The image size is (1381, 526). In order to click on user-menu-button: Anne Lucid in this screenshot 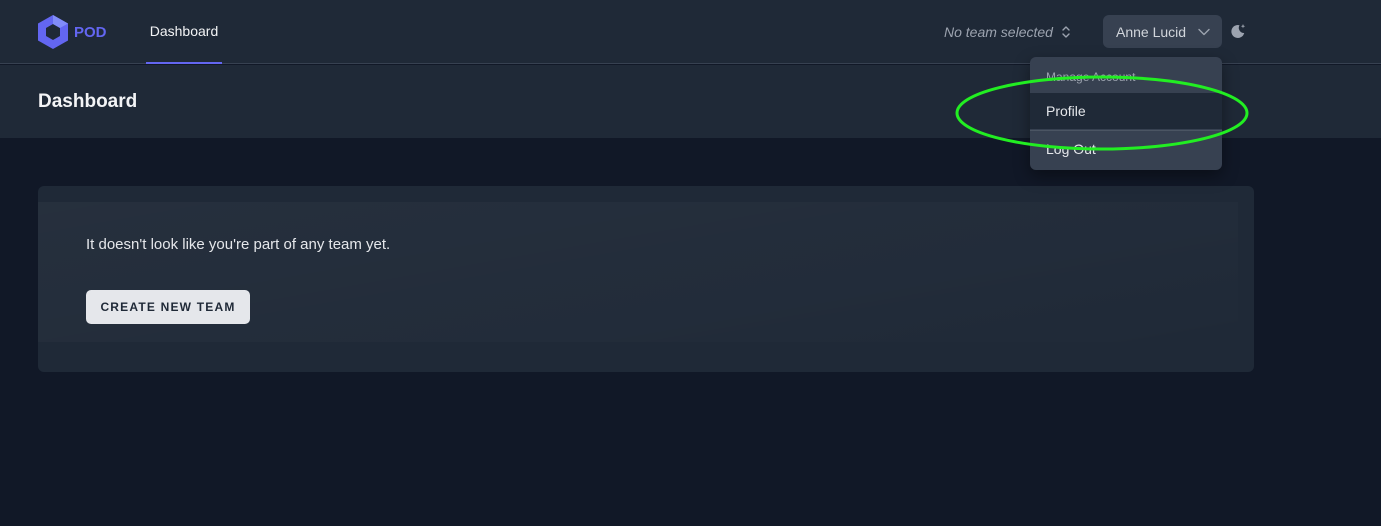, I will do `click(1162, 31)`.